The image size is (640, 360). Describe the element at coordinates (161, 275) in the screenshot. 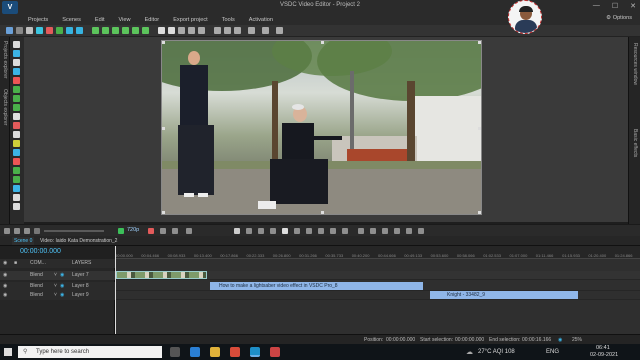

I see `video-clip-thumbnails` at that location.